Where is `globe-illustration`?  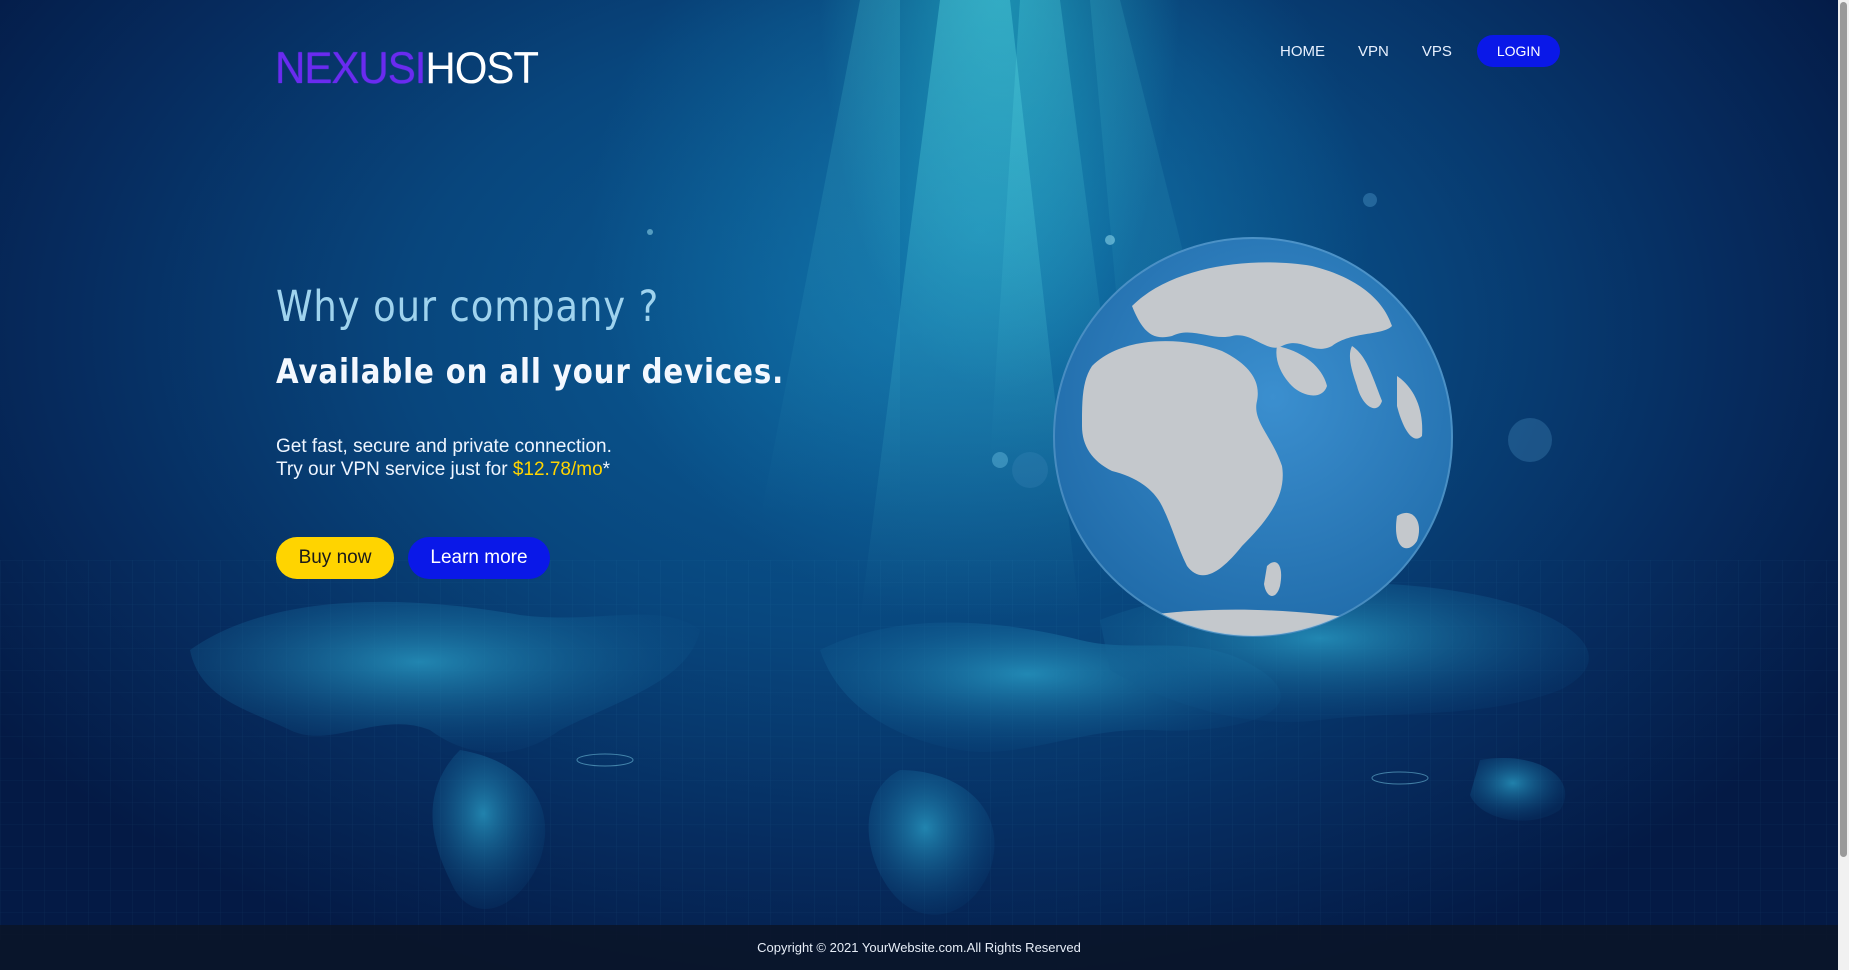 globe-illustration is located at coordinates (1253, 437).